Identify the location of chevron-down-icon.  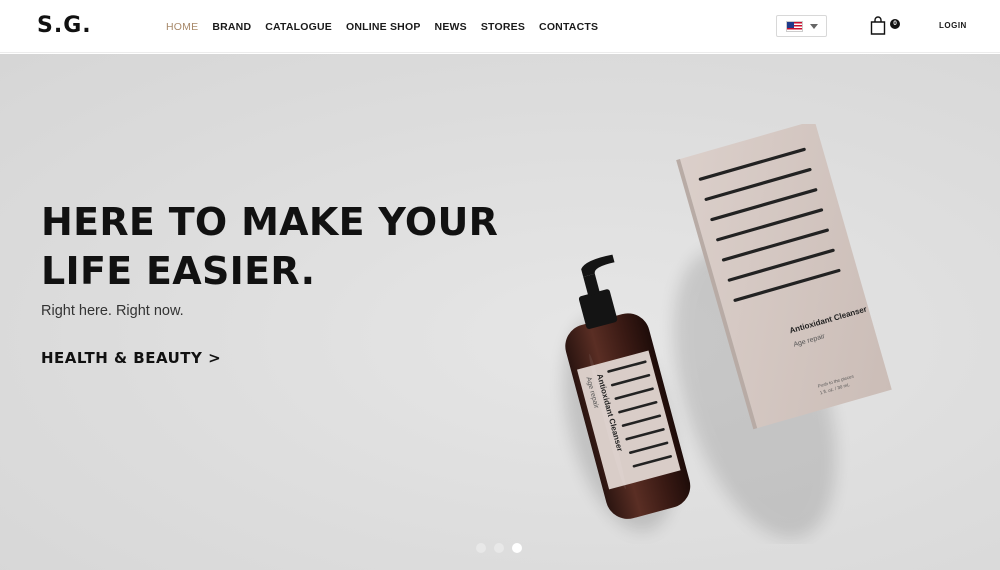
(814, 26).